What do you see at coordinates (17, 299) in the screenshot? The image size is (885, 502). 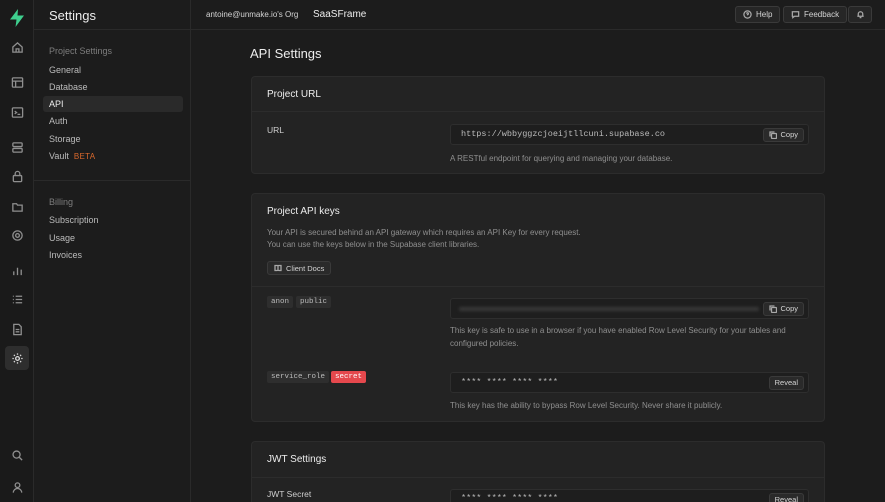 I see `logs-icon` at bounding box center [17, 299].